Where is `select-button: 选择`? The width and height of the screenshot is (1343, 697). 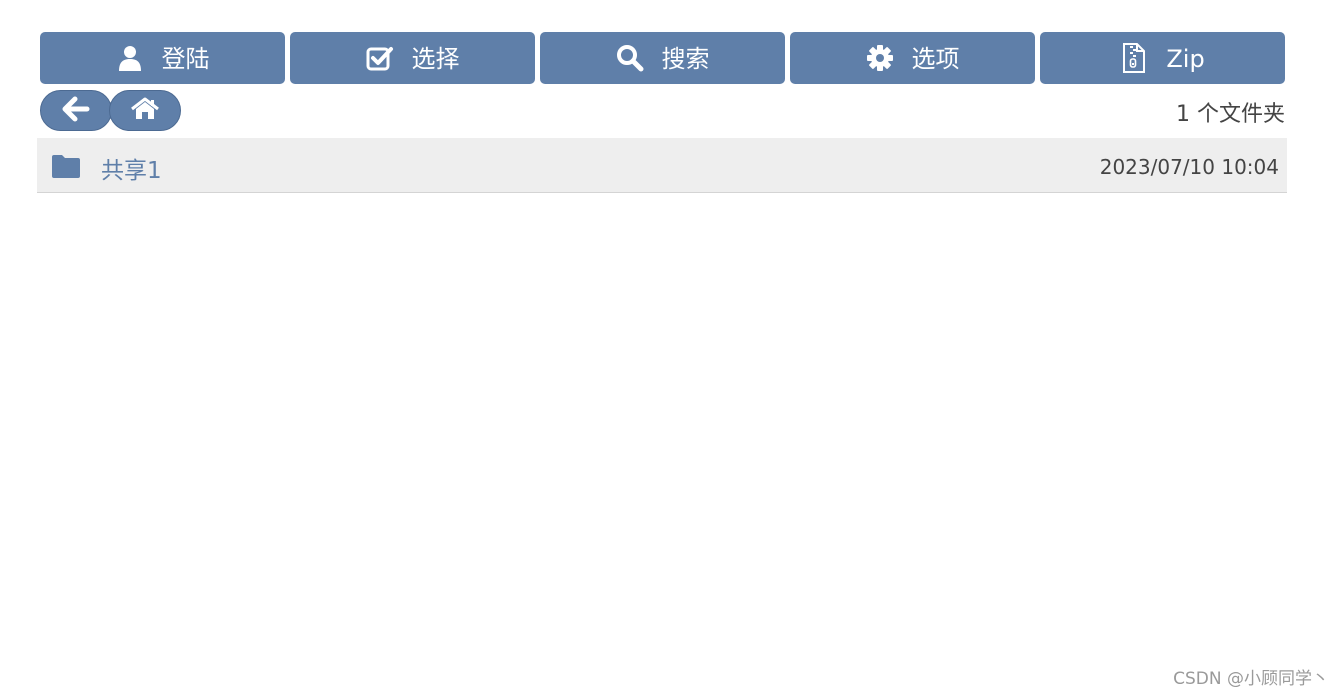
select-button: 选择 is located at coordinates (412, 58).